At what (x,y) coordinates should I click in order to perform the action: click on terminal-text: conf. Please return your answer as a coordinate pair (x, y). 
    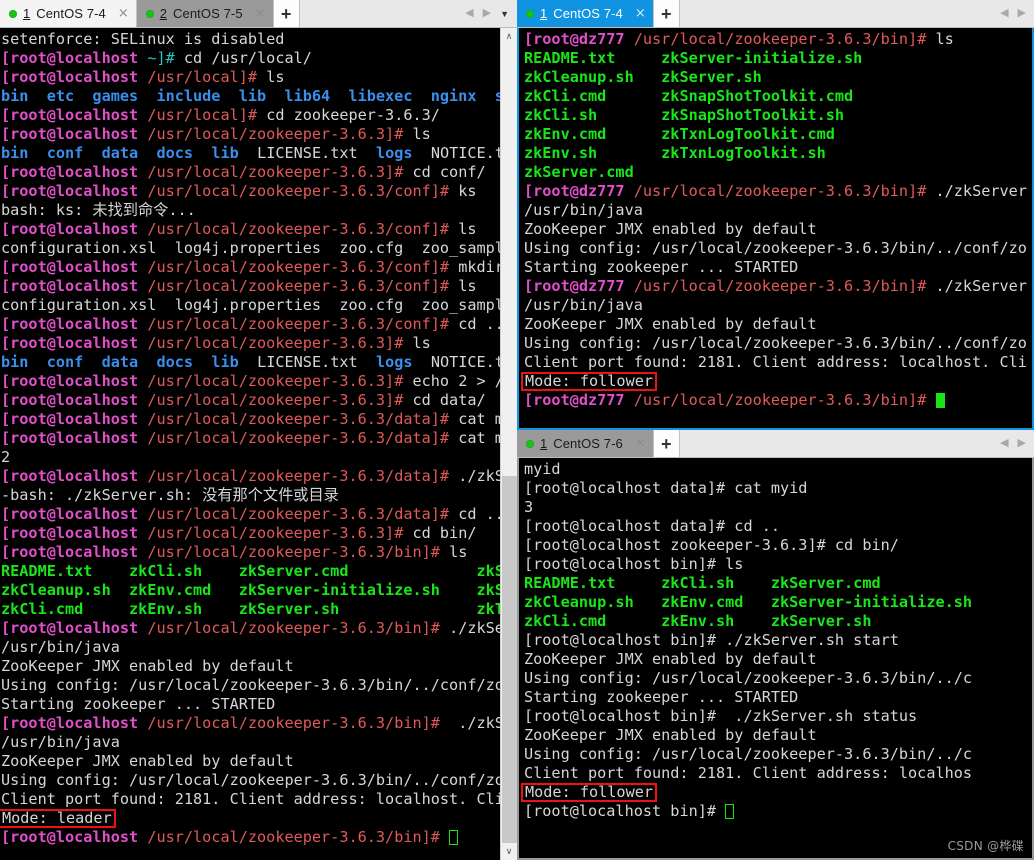
    Looking at the image, I should click on (65, 153).